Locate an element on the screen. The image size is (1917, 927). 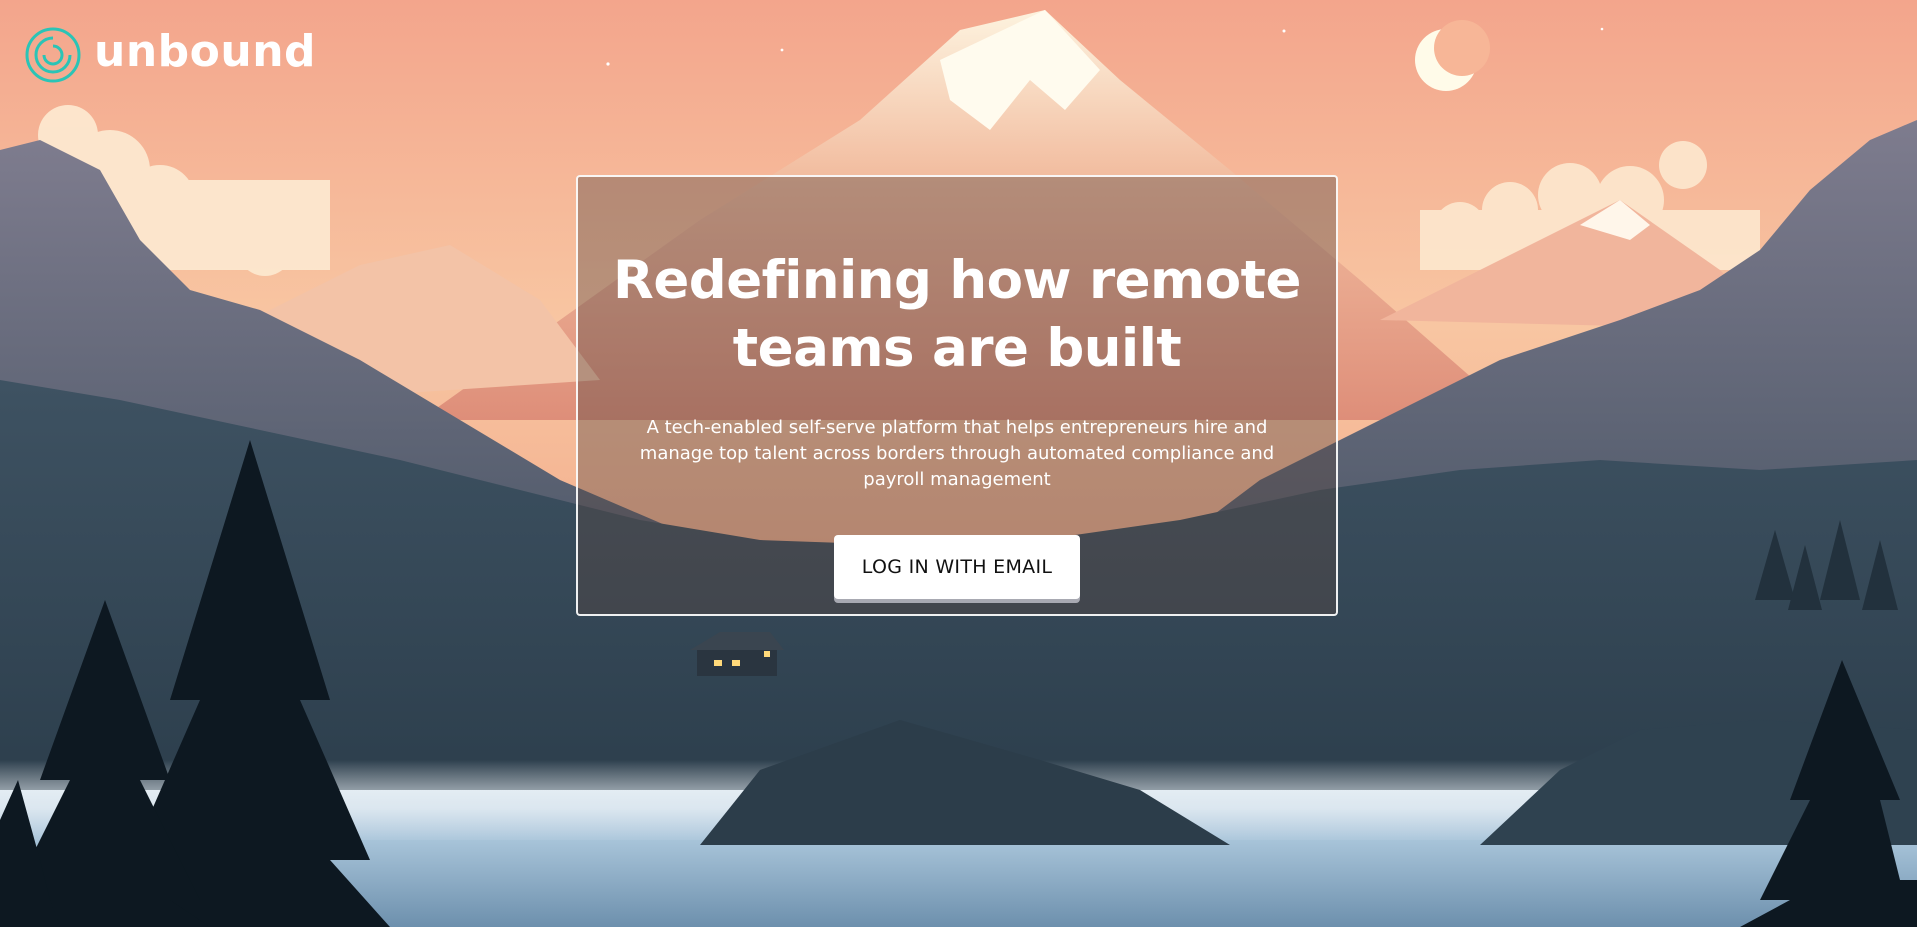
spiral-logo-icon is located at coordinates (53, 55).